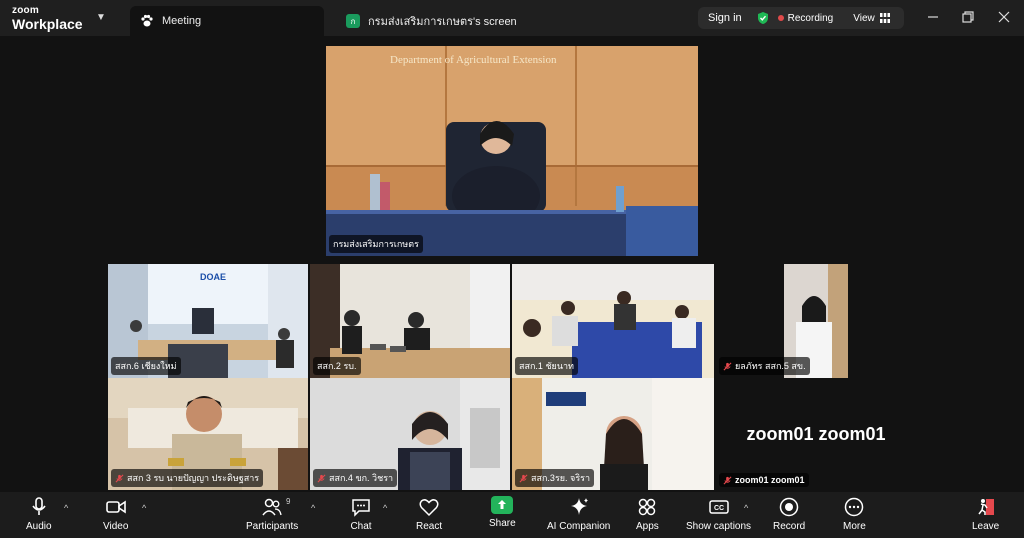 The width and height of the screenshot is (1024, 538). What do you see at coordinates (566, 398) in the screenshot?
I see `office-sign` at bounding box center [566, 398].